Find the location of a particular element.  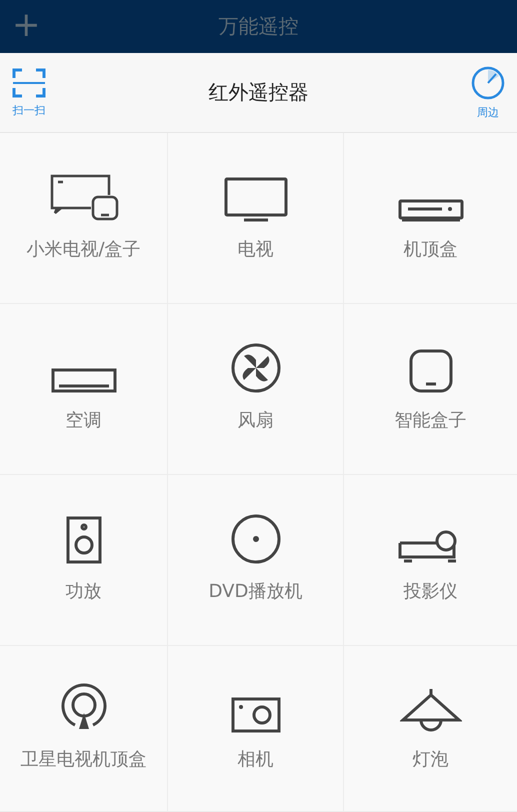

device-tile: 相机 is located at coordinates (256, 729).